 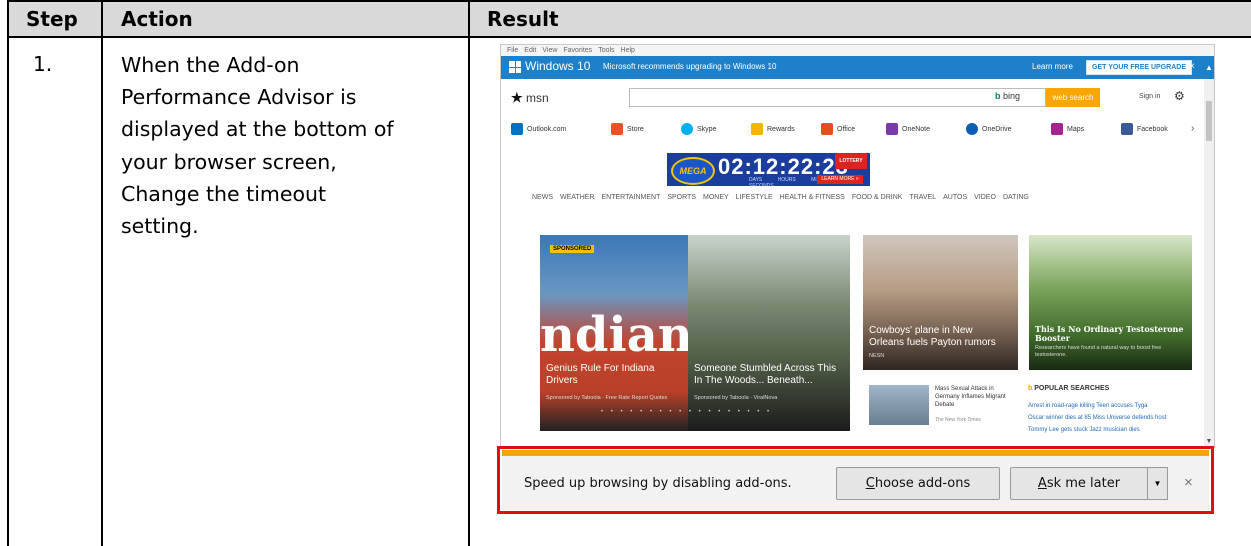 What do you see at coordinates (1109, 333) in the screenshot?
I see `tile-caption: This Is No Ordinary Testosterone Booster` at bounding box center [1109, 333].